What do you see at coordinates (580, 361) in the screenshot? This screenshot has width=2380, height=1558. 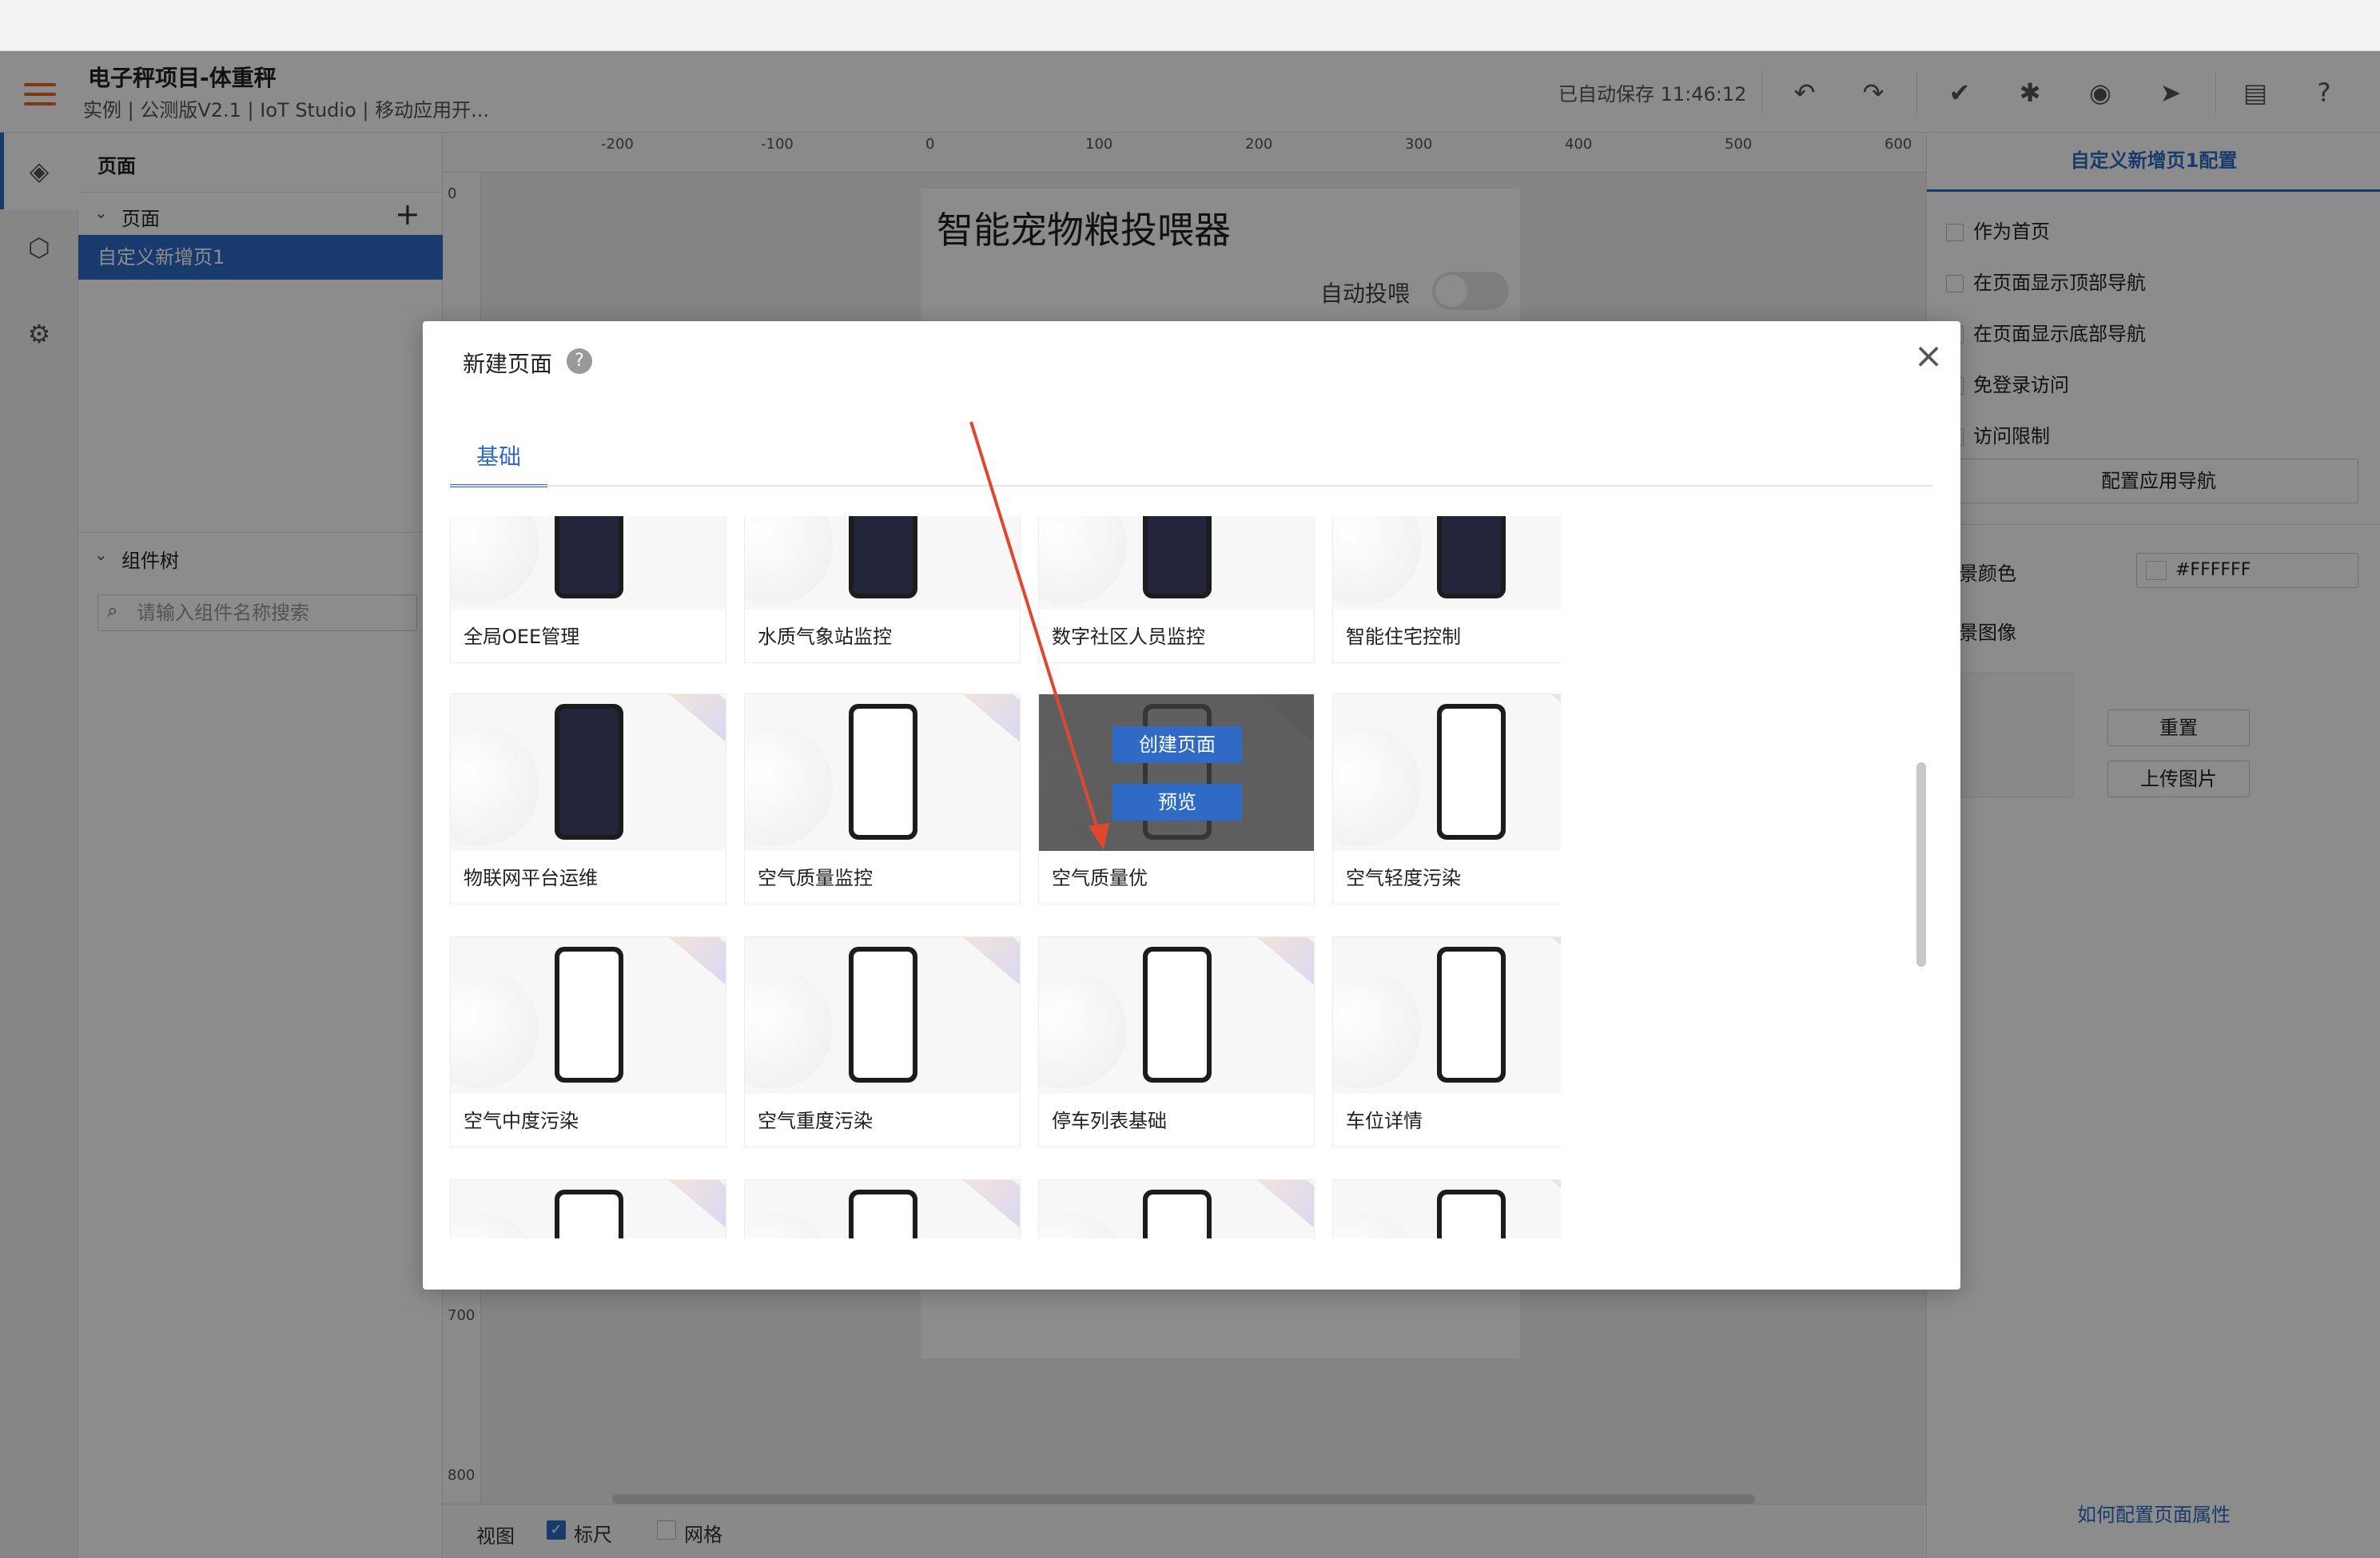 I see `question-icon: ?` at bounding box center [580, 361].